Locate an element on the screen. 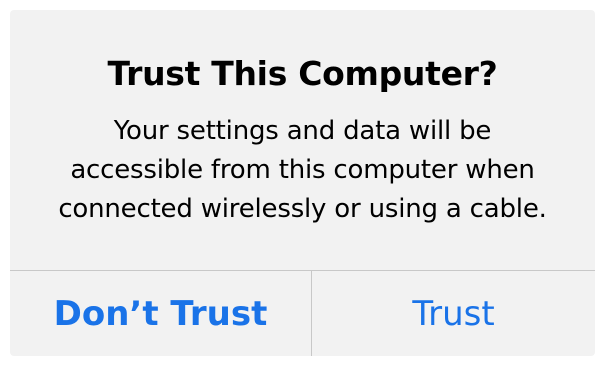  alert-message-line-3: connected wirelessly or using a cable. is located at coordinates (302, 209).